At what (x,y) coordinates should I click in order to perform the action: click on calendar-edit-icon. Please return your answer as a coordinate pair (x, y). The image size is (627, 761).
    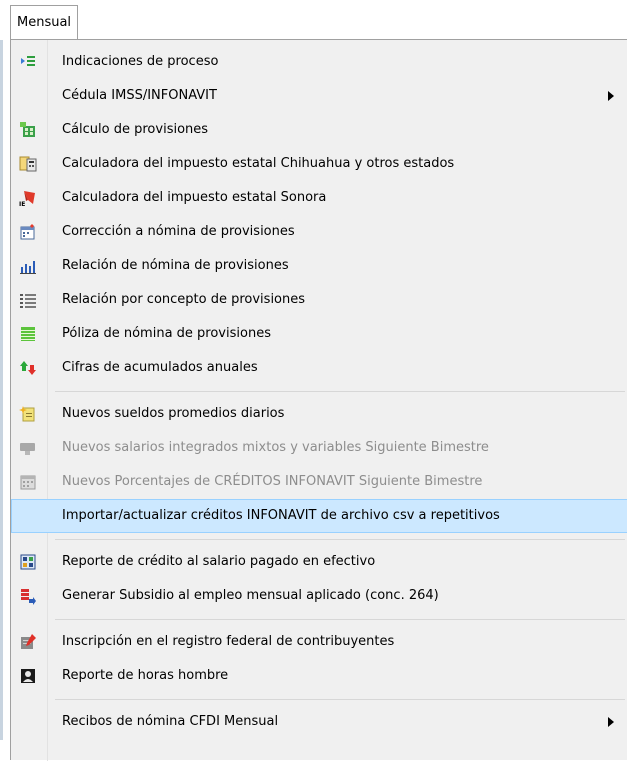
    Looking at the image, I should click on (28, 232).